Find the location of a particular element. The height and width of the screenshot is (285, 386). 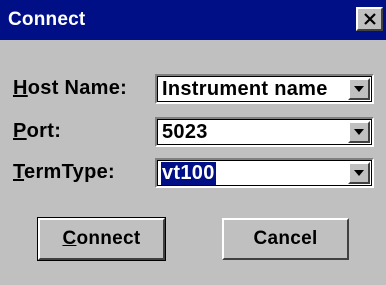

port-label-text: ort: is located at coordinates (44, 131).